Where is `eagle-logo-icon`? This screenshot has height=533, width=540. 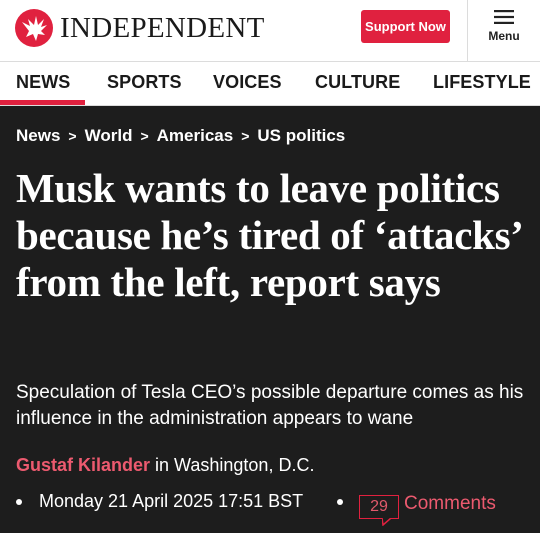
eagle-logo-icon is located at coordinates (34, 28).